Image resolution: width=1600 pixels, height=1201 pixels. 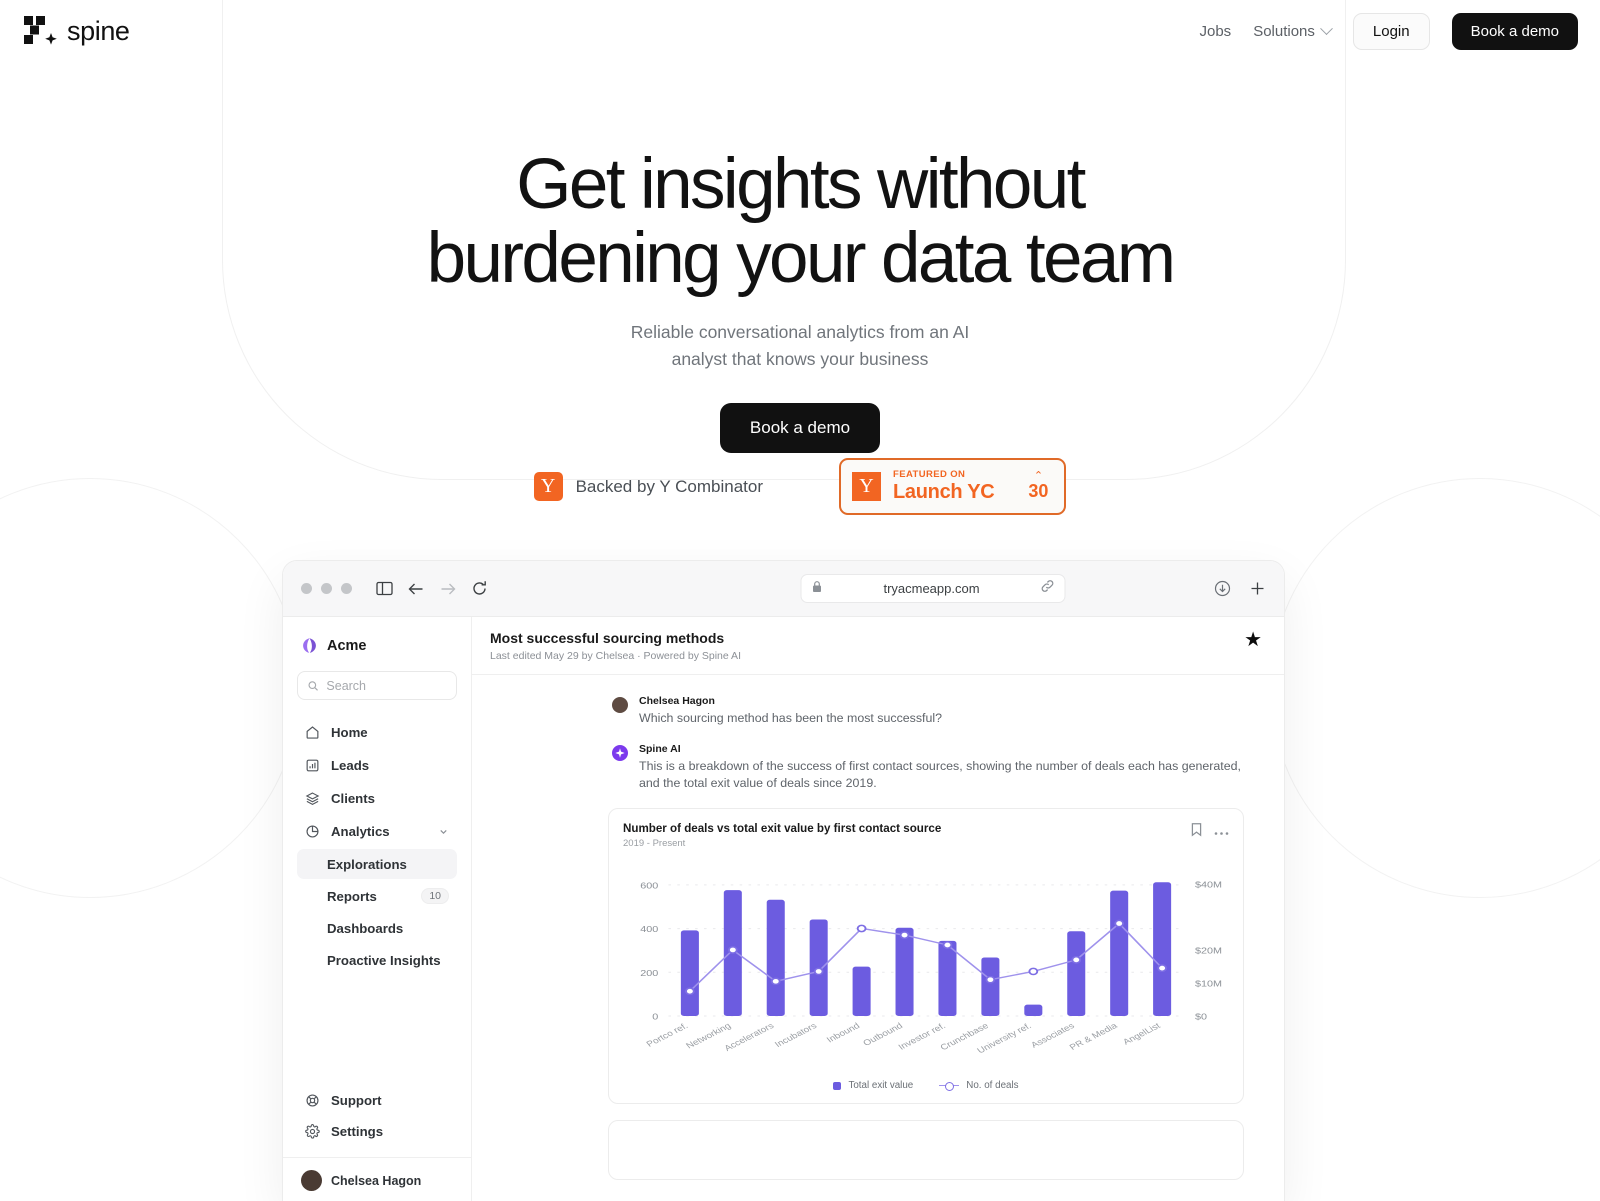 I want to click on sidebar-item-settings: Settings, so click(x=377, y=1131).